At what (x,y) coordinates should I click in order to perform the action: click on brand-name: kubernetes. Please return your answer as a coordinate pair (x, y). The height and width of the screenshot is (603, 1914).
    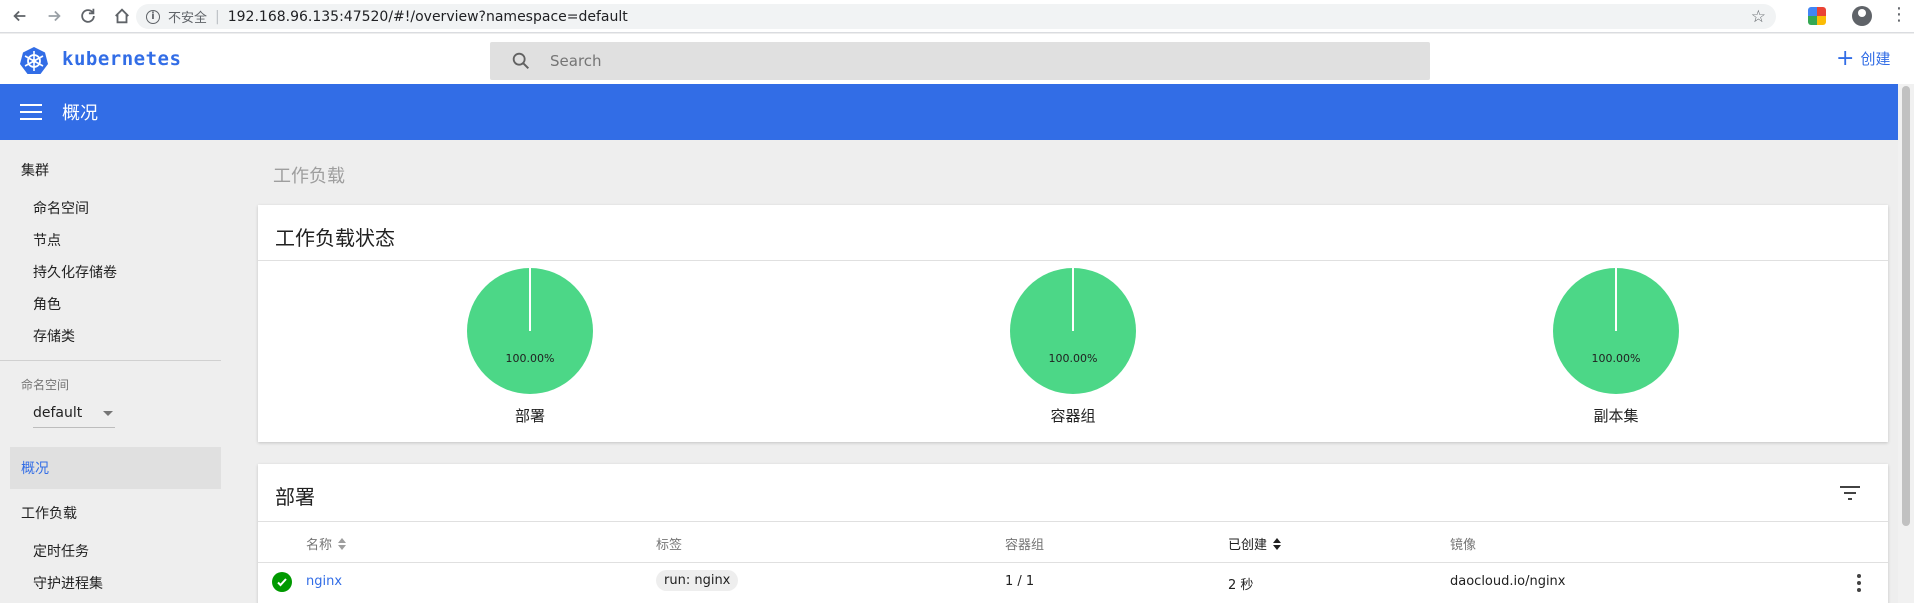
    Looking at the image, I should click on (121, 59).